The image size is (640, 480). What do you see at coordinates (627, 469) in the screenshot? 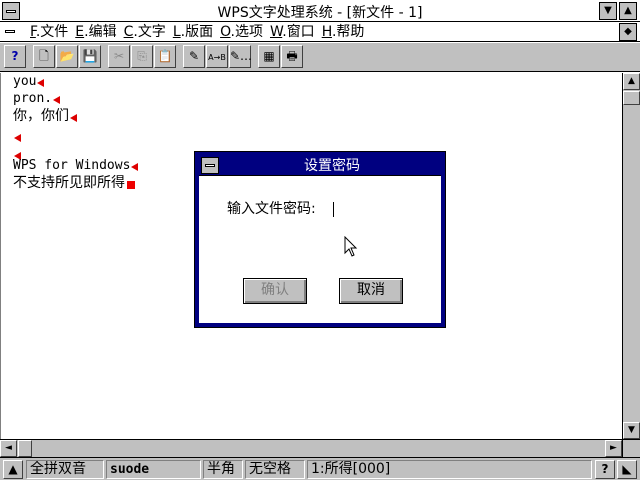
I see `status-arrow-icon: ◣` at bounding box center [627, 469].